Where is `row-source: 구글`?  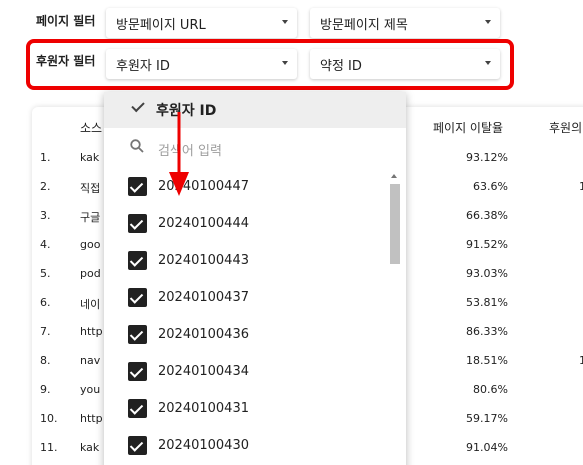 row-source: 구글 is located at coordinates (90, 217).